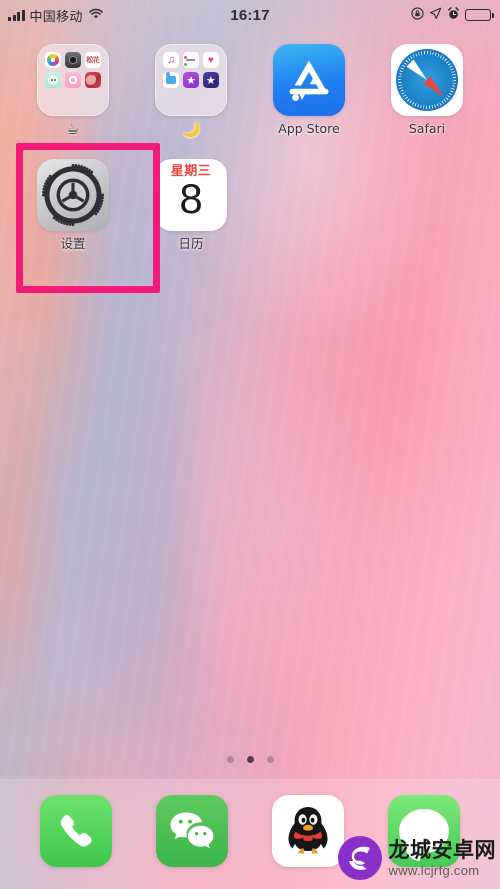  I want to click on status-bar-time: 16:17, so click(250, 15).